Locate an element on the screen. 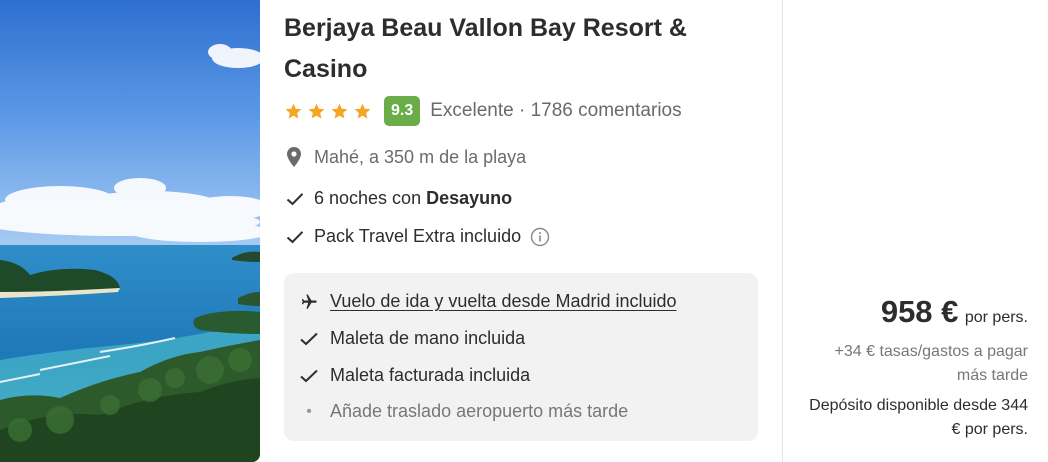 This screenshot has width=1048, height=462. location-pin-icon is located at coordinates (294, 157).